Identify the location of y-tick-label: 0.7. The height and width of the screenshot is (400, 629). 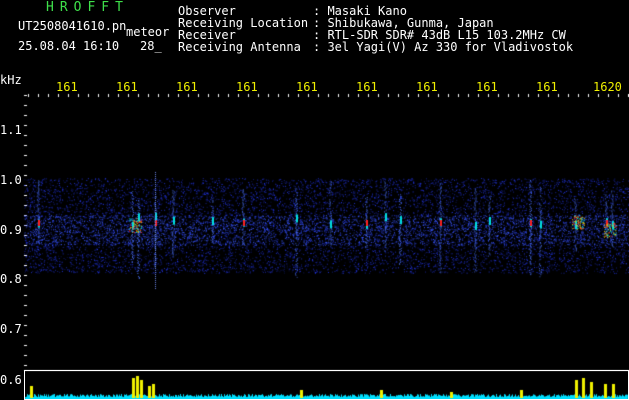
(11, 329).